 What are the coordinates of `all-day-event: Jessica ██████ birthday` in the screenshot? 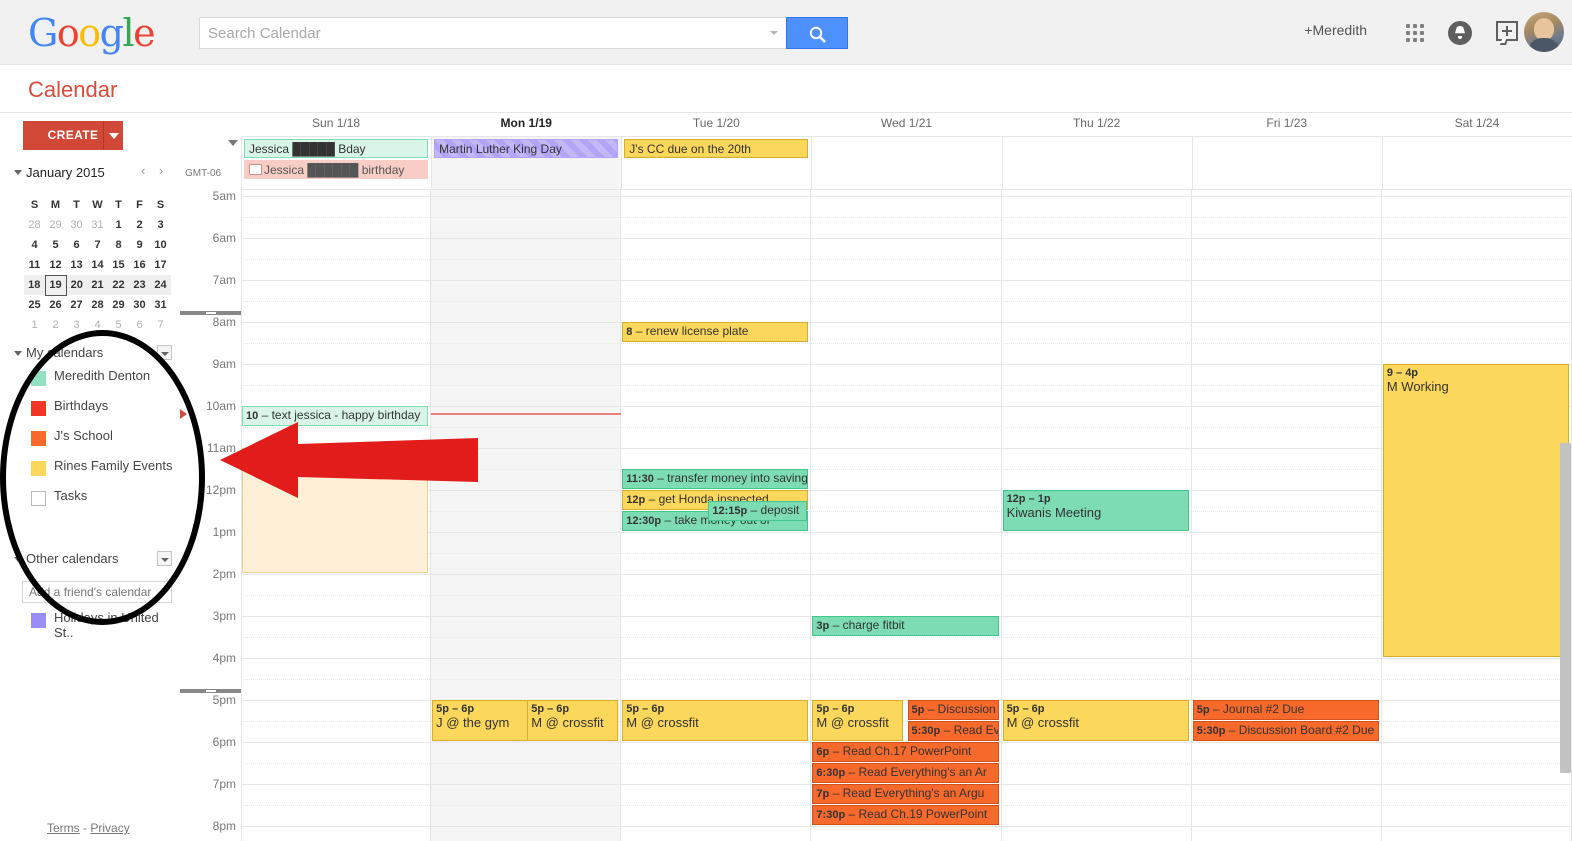 It's located at (336, 169).